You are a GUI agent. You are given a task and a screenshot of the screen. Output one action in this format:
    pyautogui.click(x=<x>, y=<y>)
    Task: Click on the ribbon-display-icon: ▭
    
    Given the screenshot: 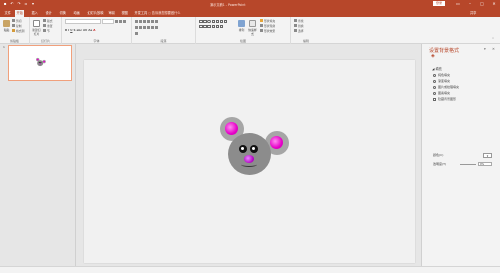 What is the action you would take?
    pyautogui.click(x=458, y=4)
    